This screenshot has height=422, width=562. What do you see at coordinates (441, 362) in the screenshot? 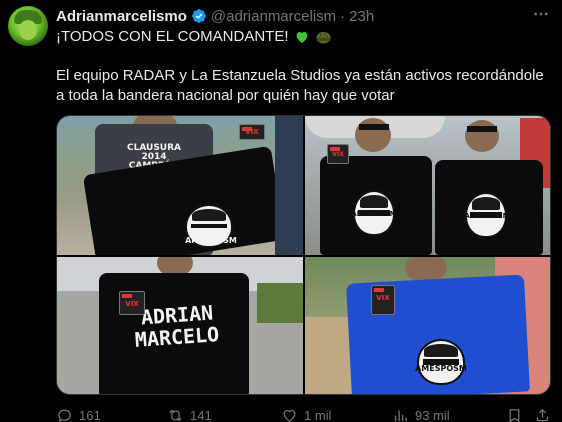
I see `face-print` at bounding box center [441, 362].